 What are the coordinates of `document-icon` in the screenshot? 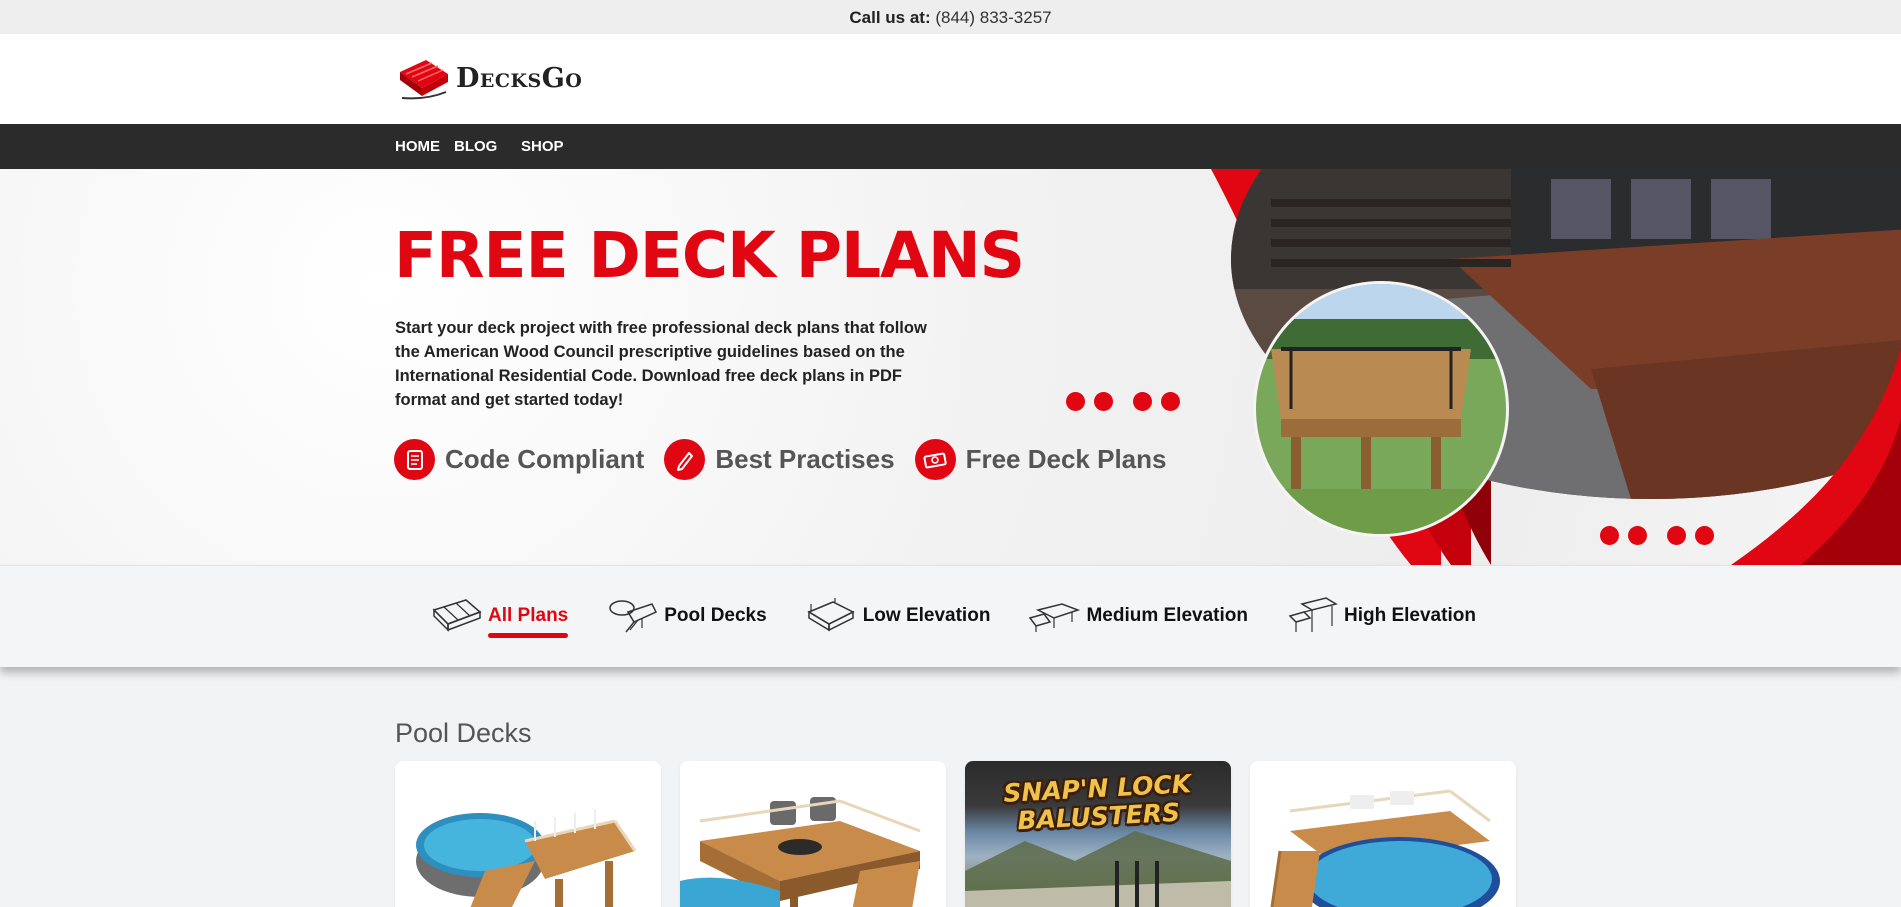 It's located at (414, 459).